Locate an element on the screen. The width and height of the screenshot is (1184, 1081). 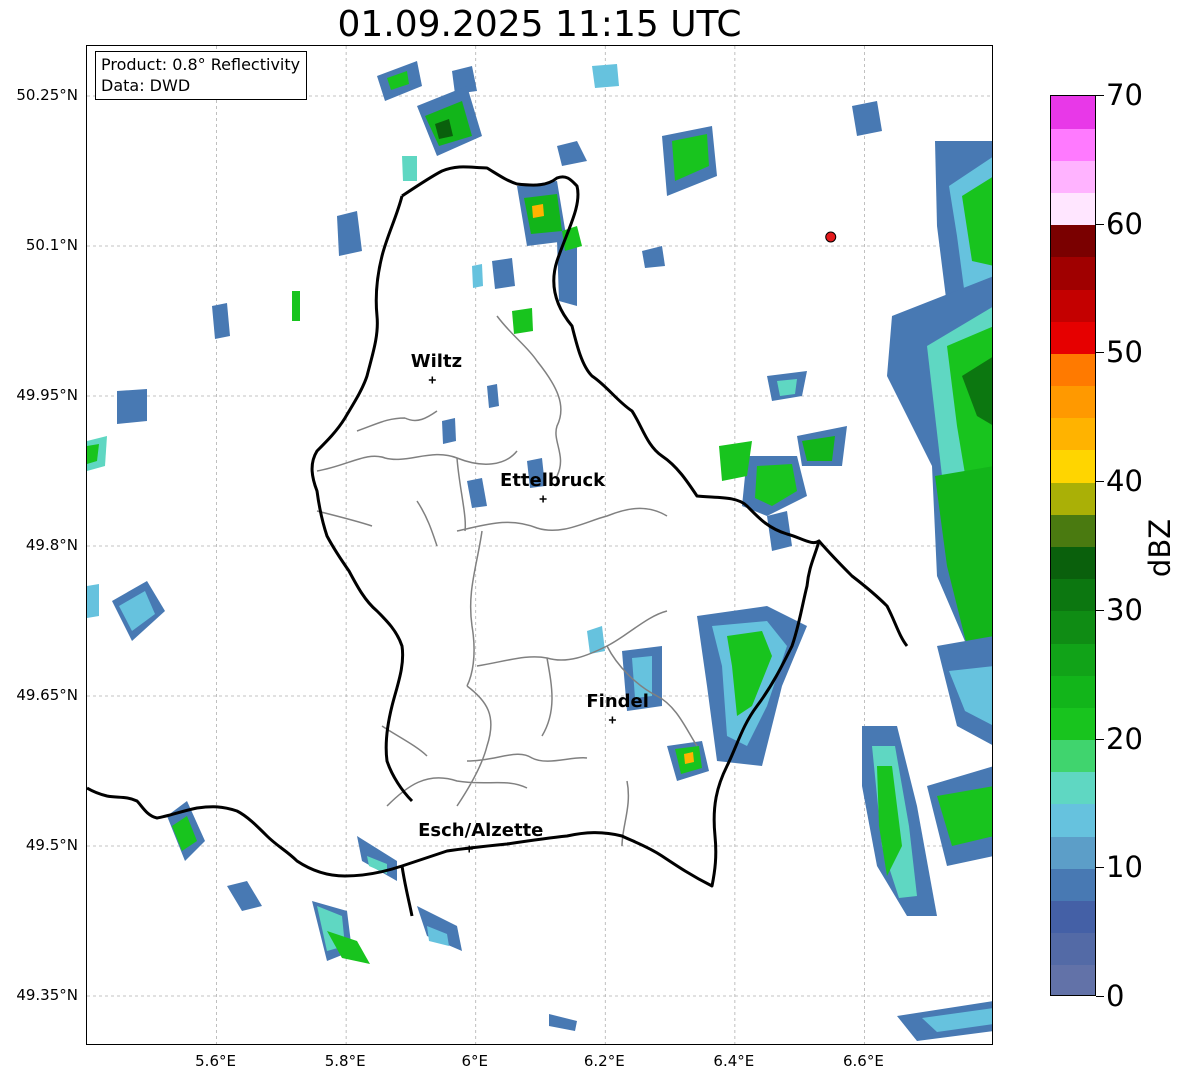
radar-station-marker is located at coordinates (831, 237).